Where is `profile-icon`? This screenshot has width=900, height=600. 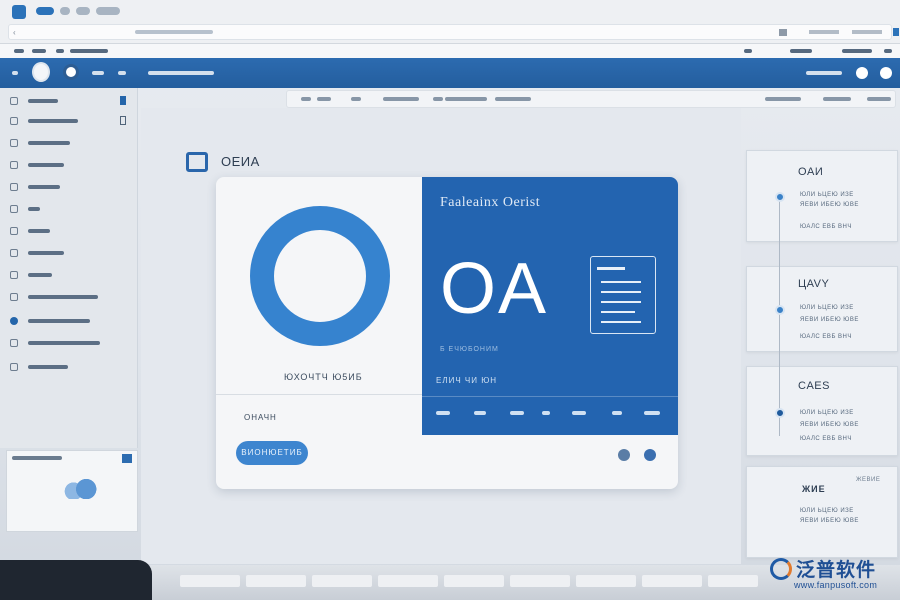 profile-icon is located at coordinates (896, 32).